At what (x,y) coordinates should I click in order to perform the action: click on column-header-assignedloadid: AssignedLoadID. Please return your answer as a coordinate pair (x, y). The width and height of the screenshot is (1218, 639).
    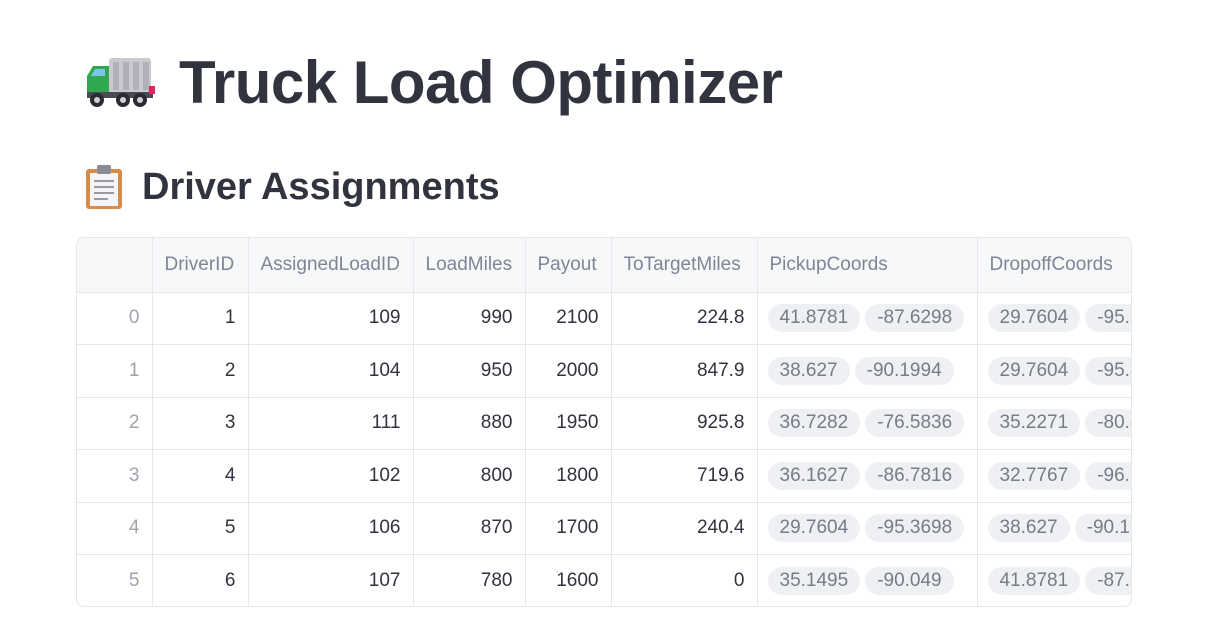
    Looking at the image, I should click on (331, 265).